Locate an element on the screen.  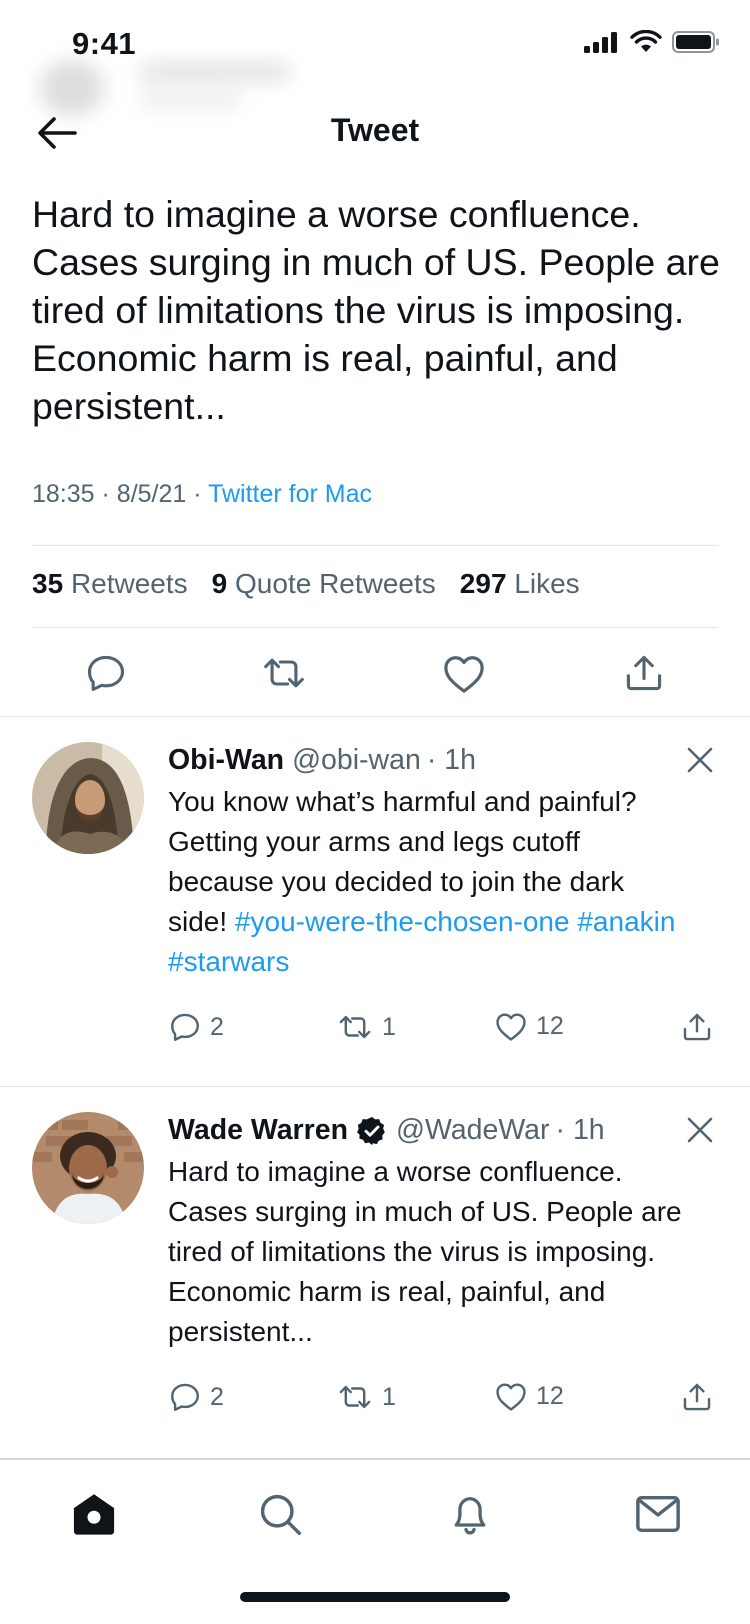
hashtag-link: #anakin is located at coordinates (626, 921).